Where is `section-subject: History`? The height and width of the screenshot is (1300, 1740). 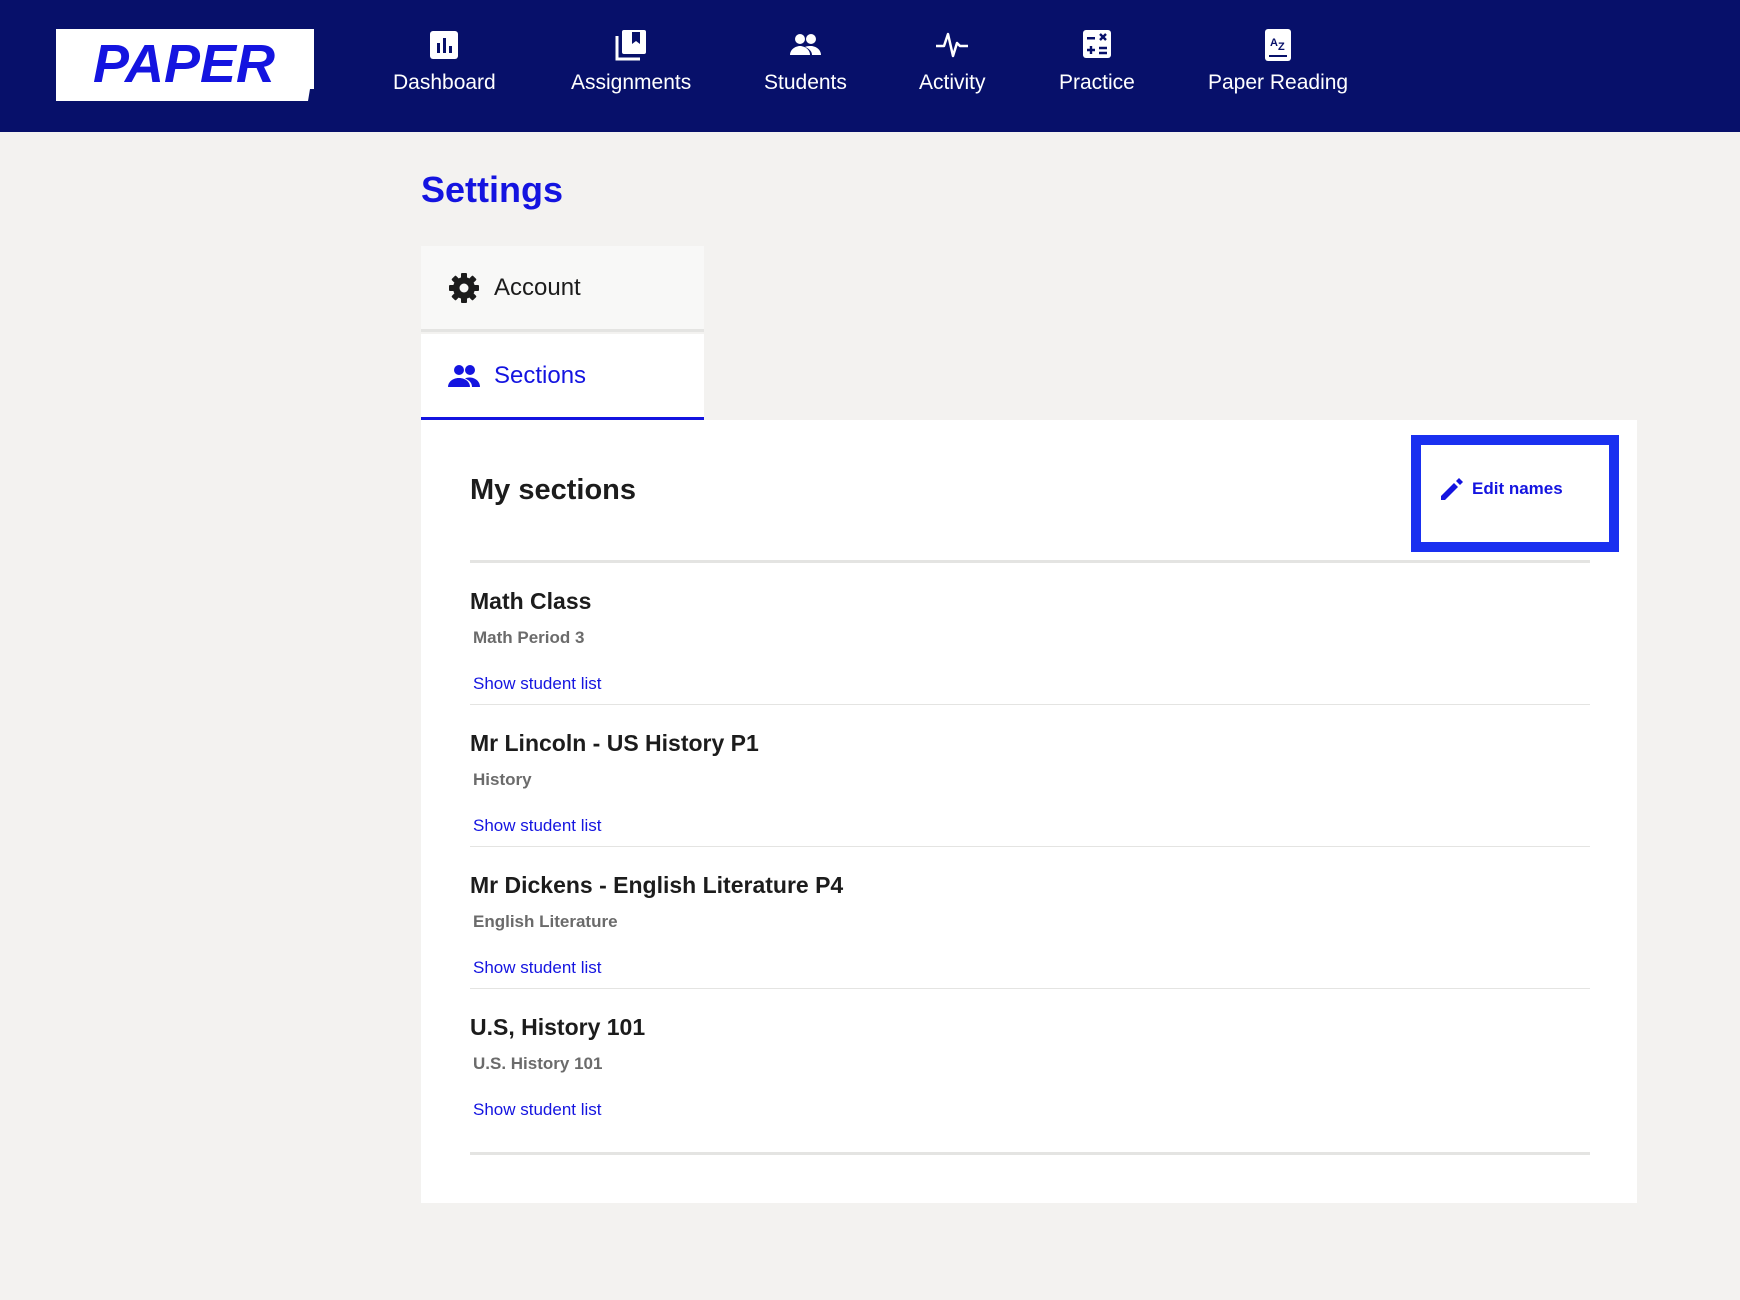 section-subject: History is located at coordinates (502, 779).